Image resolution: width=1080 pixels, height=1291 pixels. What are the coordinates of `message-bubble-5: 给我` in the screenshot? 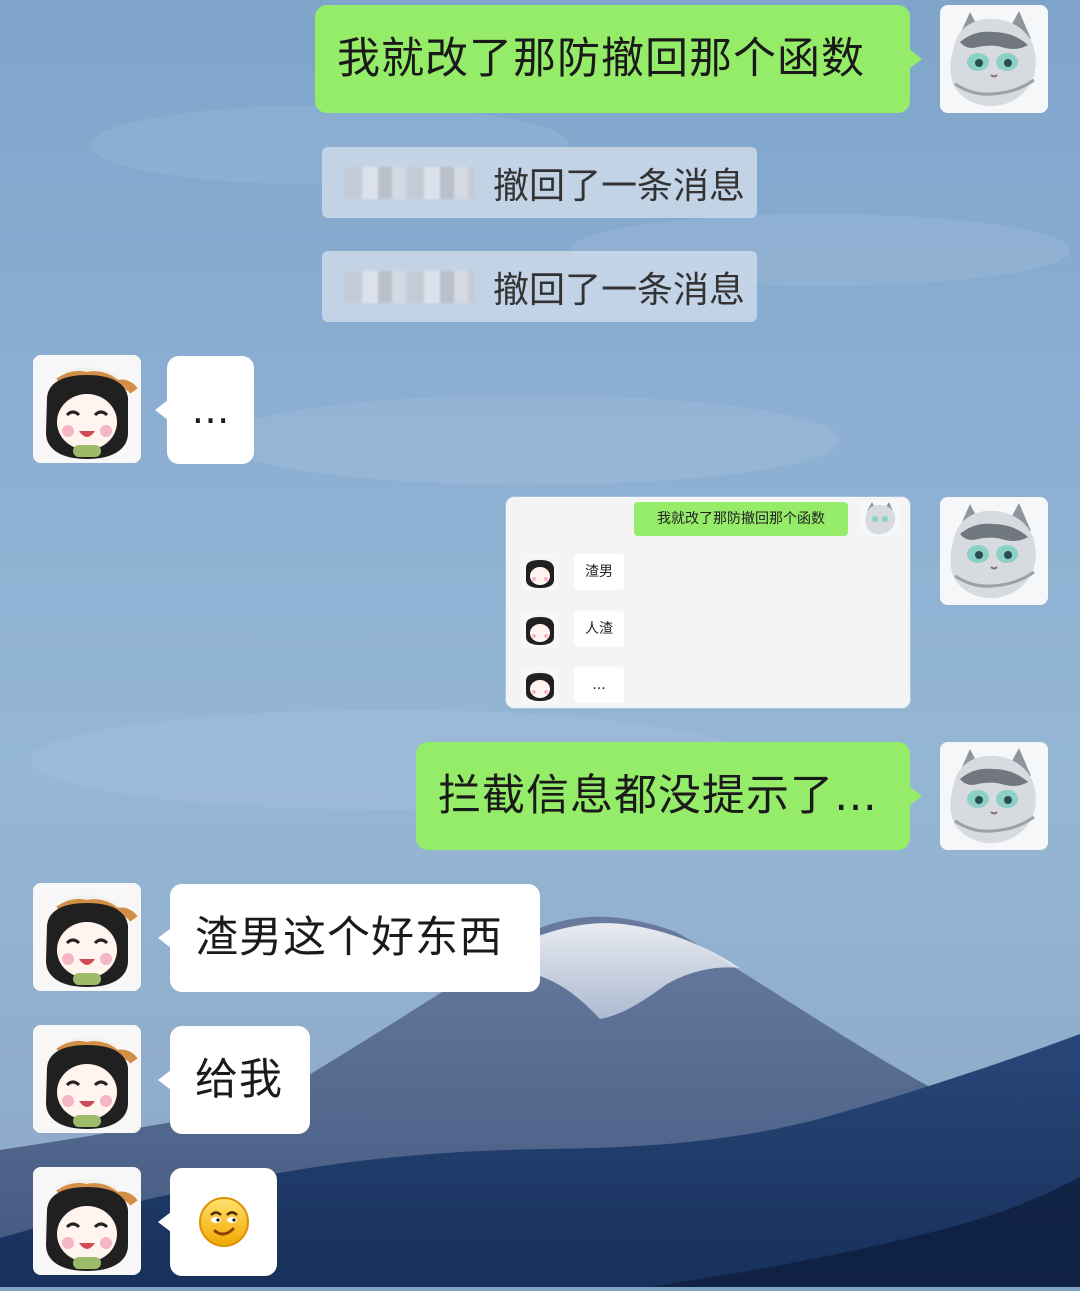 It's located at (234, 1080).